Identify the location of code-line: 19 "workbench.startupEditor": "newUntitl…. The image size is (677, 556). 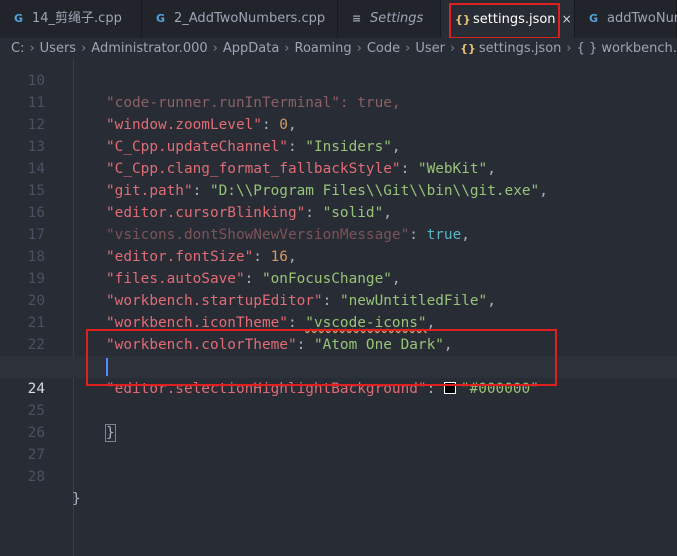
(338, 277).